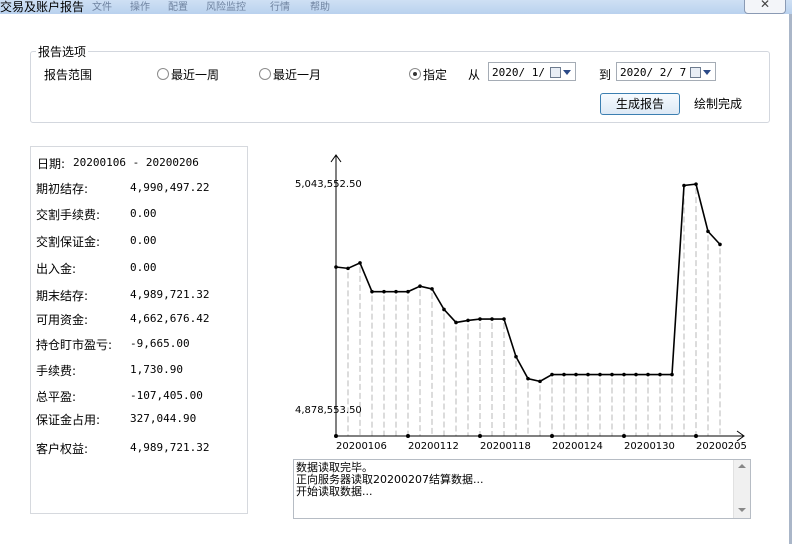 The height and width of the screenshot is (544, 792). I want to click on radio-last-month-label: 最近一月, so click(297, 74).